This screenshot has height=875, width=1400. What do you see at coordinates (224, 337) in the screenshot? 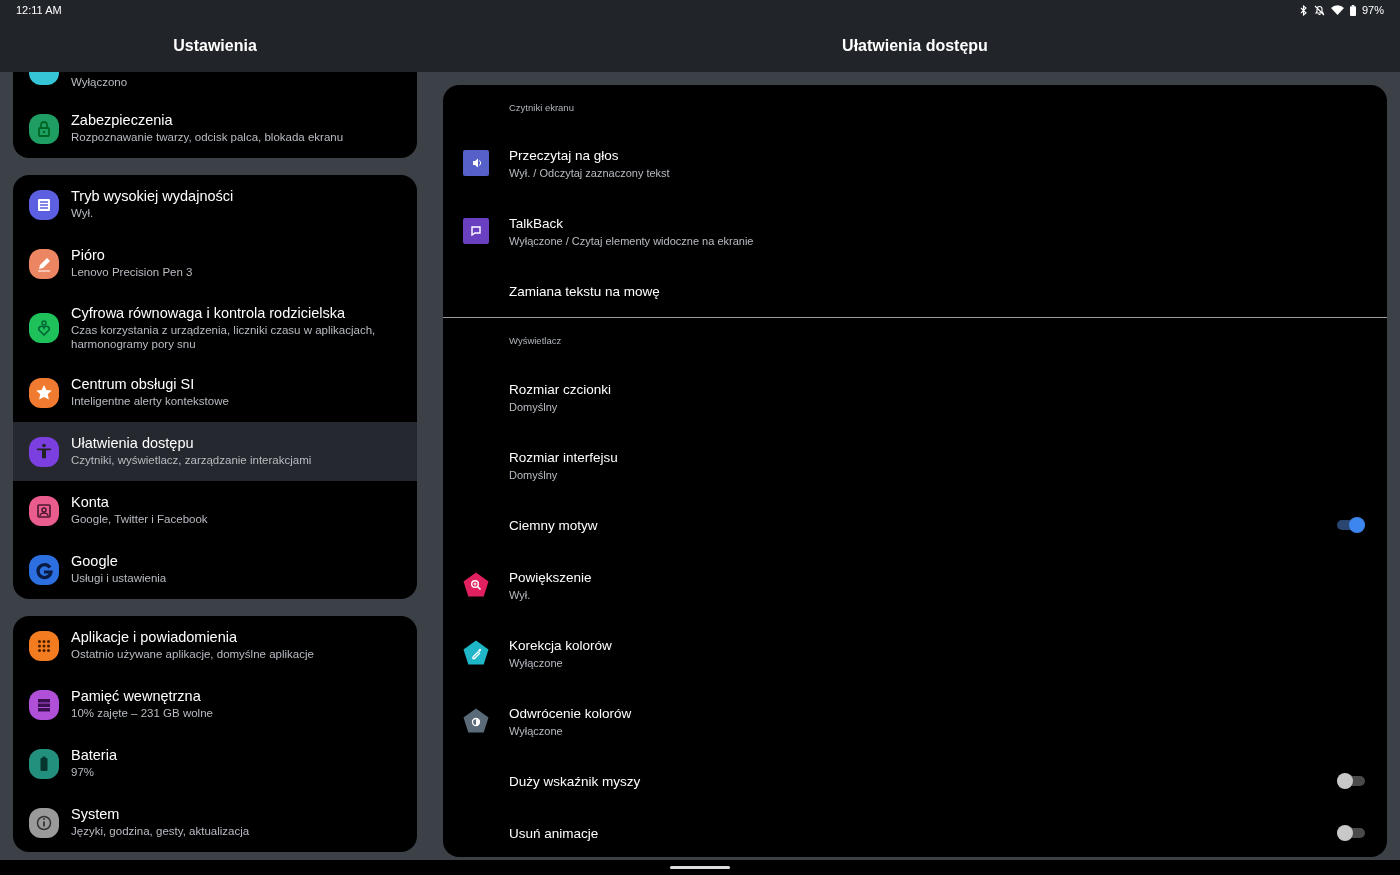
I see `item-subtitle: Czas korzystania z urządzenia, liczniki czasu w aplikacjach, harmonogramy pory snu` at bounding box center [224, 337].